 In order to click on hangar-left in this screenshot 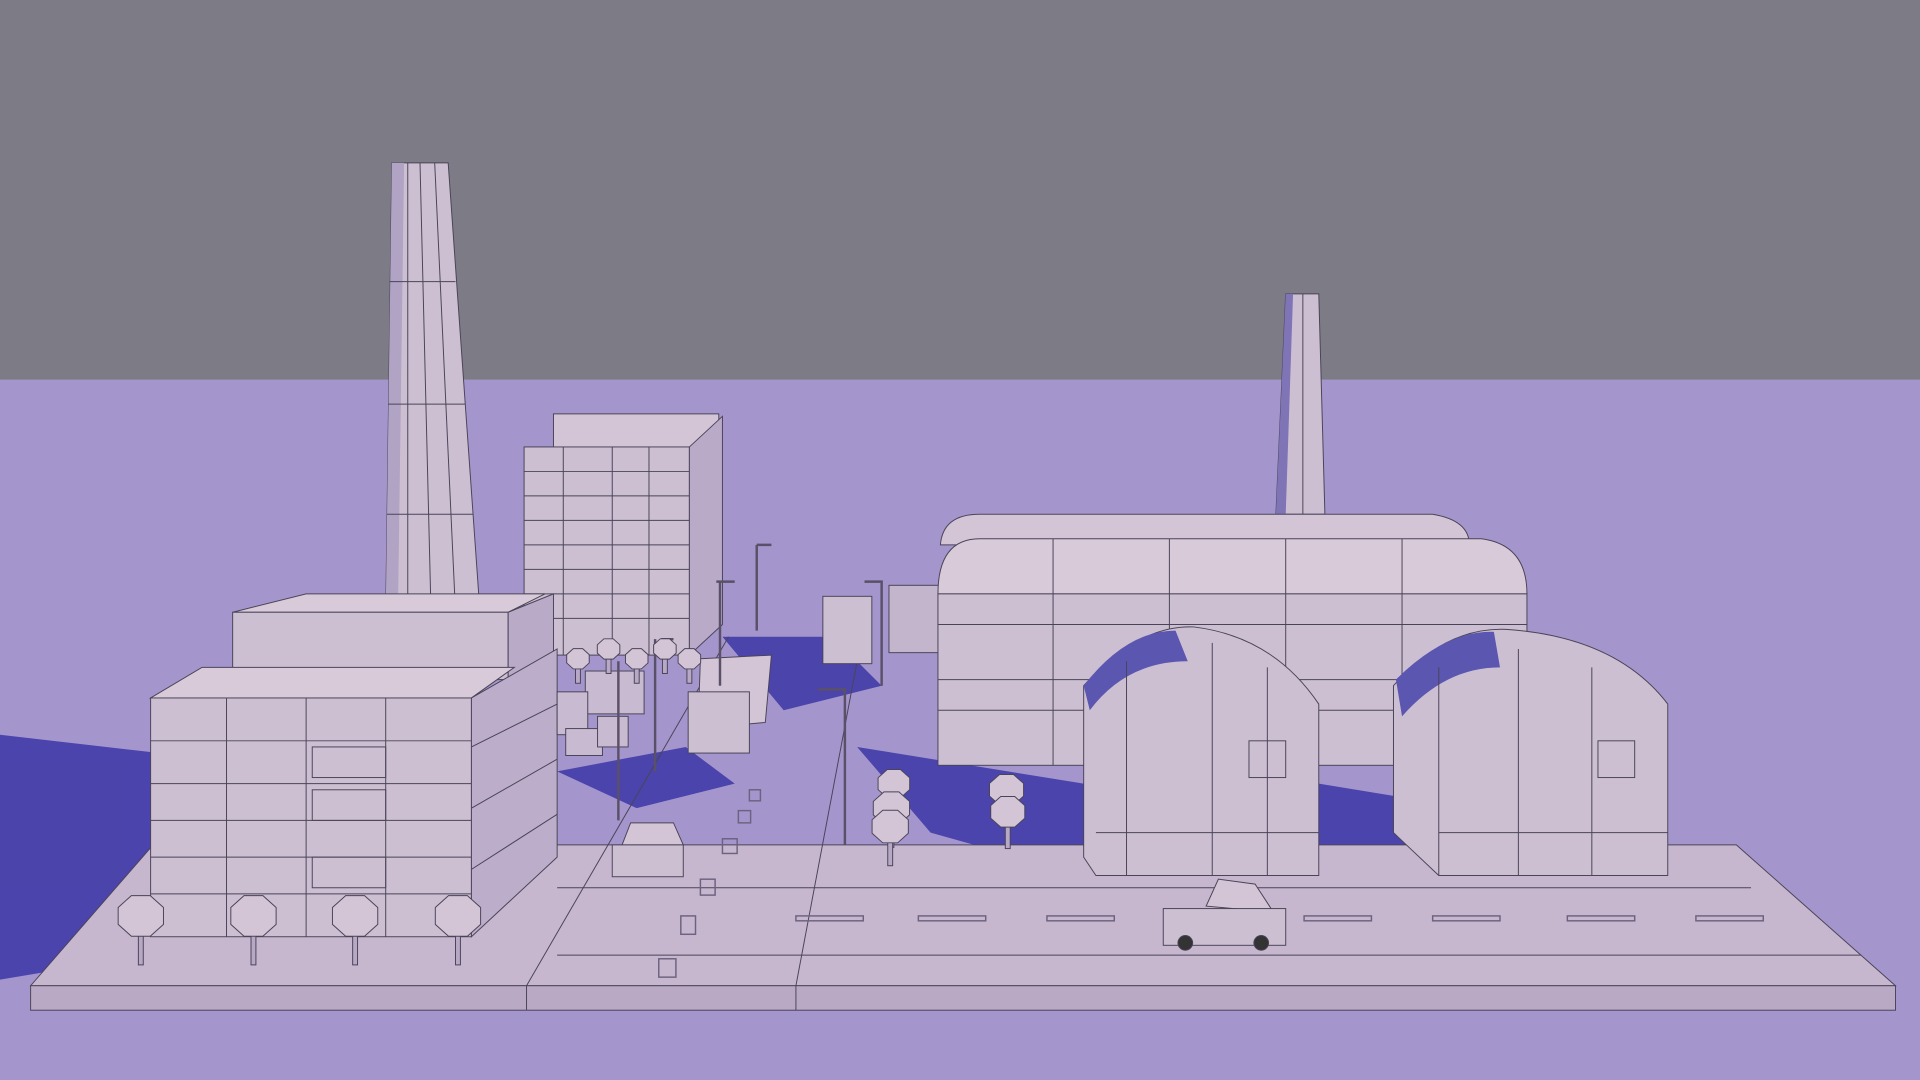, I will do `click(1201, 751)`.